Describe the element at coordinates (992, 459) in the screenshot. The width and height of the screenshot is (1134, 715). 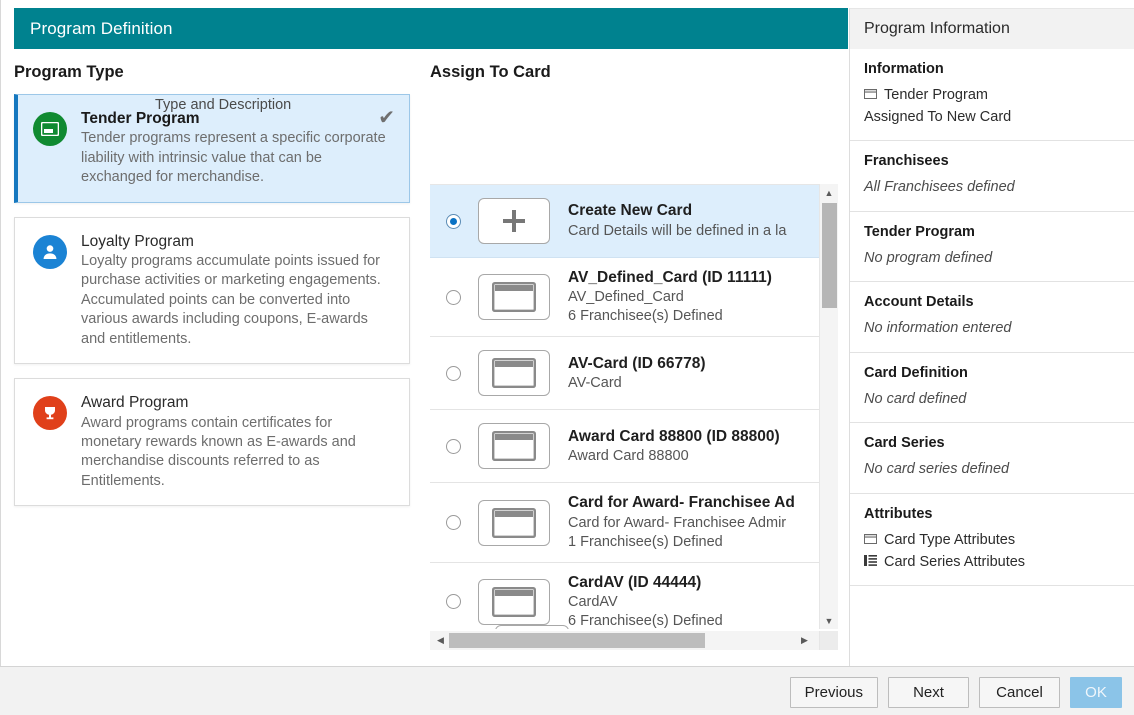
I see `info-block-card-series: Card Series No card series defined` at that location.